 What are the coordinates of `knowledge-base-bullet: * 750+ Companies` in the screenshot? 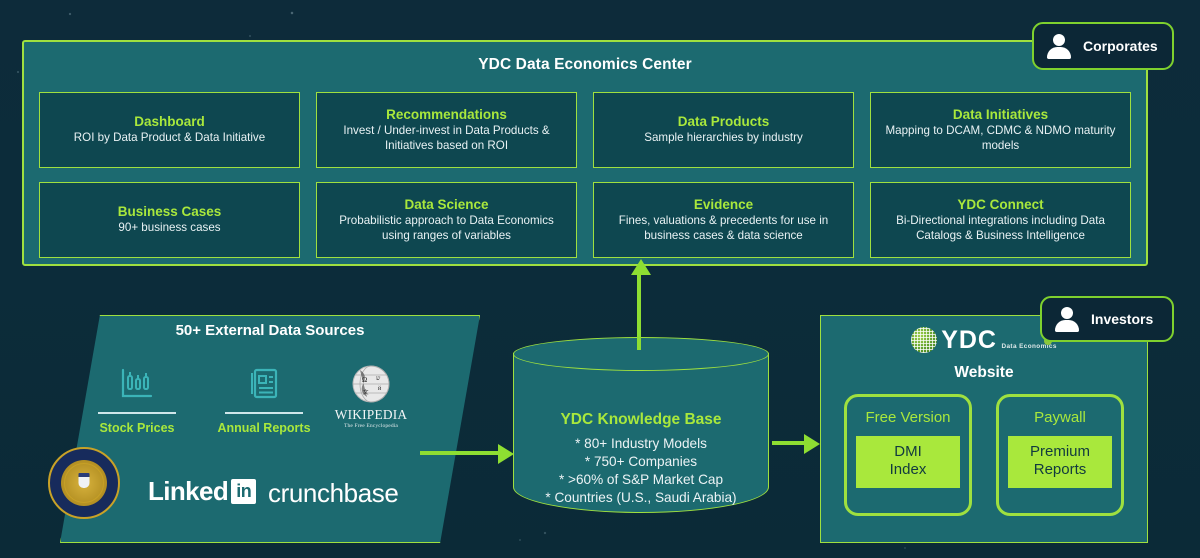 It's located at (641, 462).